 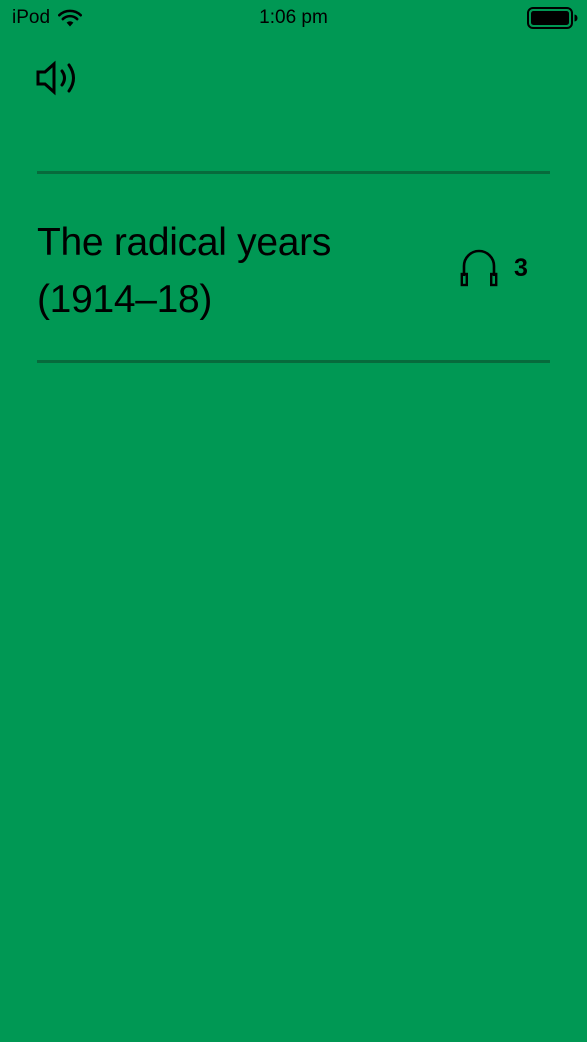 I want to click on list-divider-bottom, so click(x=293, y=361).